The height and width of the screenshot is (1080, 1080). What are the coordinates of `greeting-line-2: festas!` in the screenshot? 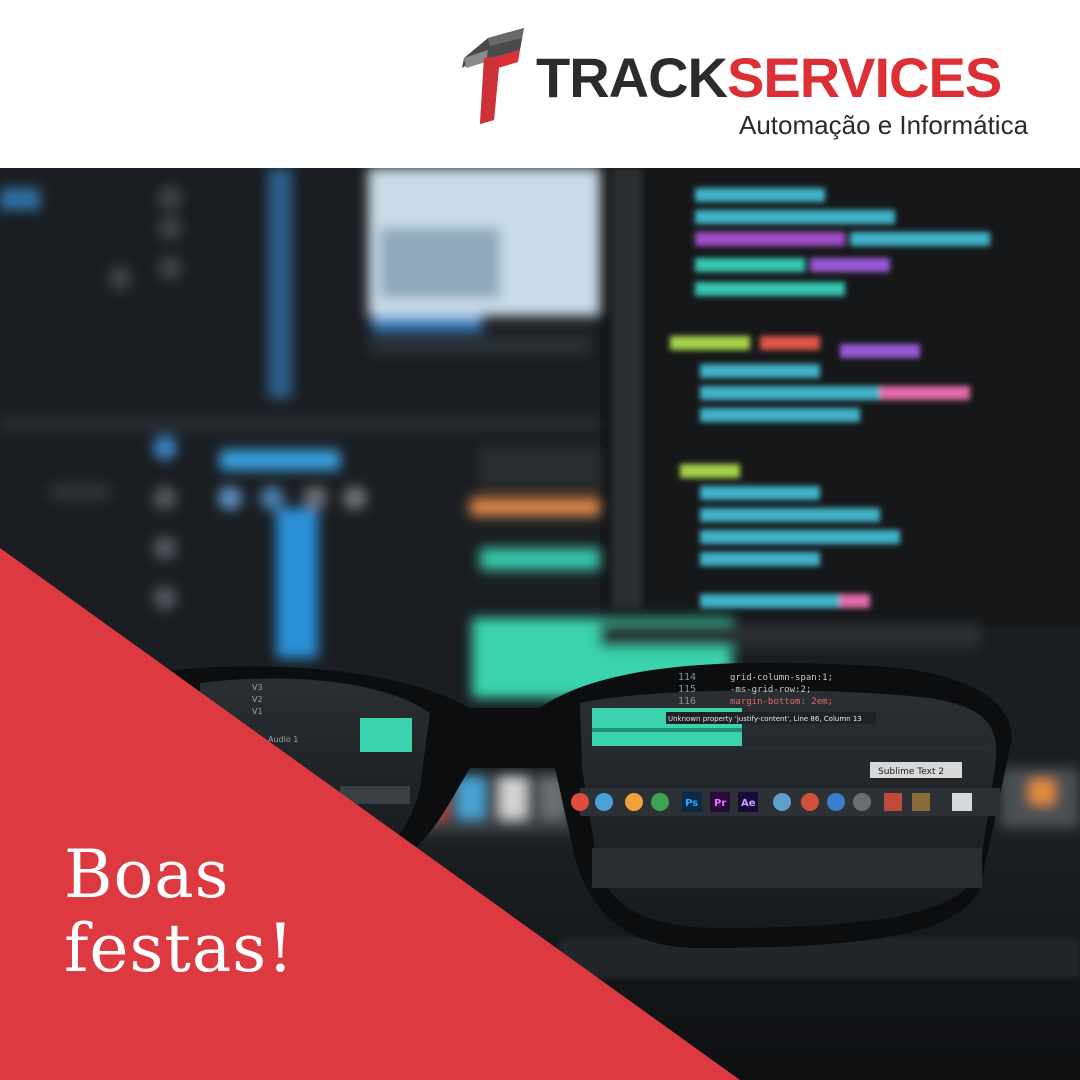 It's located at (179, 948).